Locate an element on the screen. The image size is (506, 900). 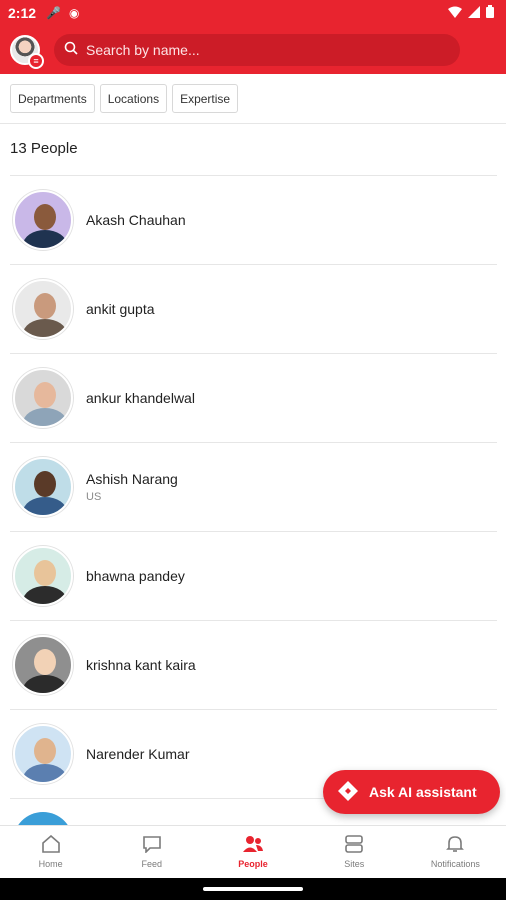
home-indicator is located at coordinates (253, 889).